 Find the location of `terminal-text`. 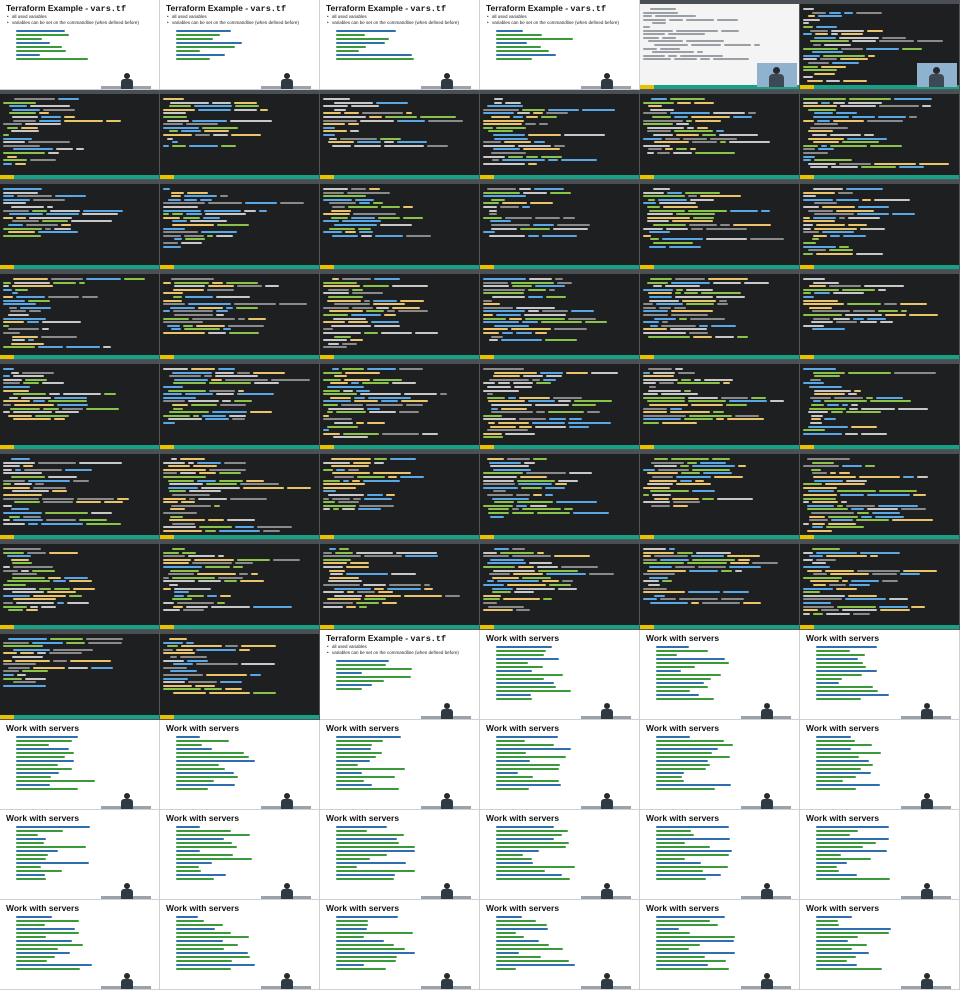

terminal-text is located at coordinates (559, 584).